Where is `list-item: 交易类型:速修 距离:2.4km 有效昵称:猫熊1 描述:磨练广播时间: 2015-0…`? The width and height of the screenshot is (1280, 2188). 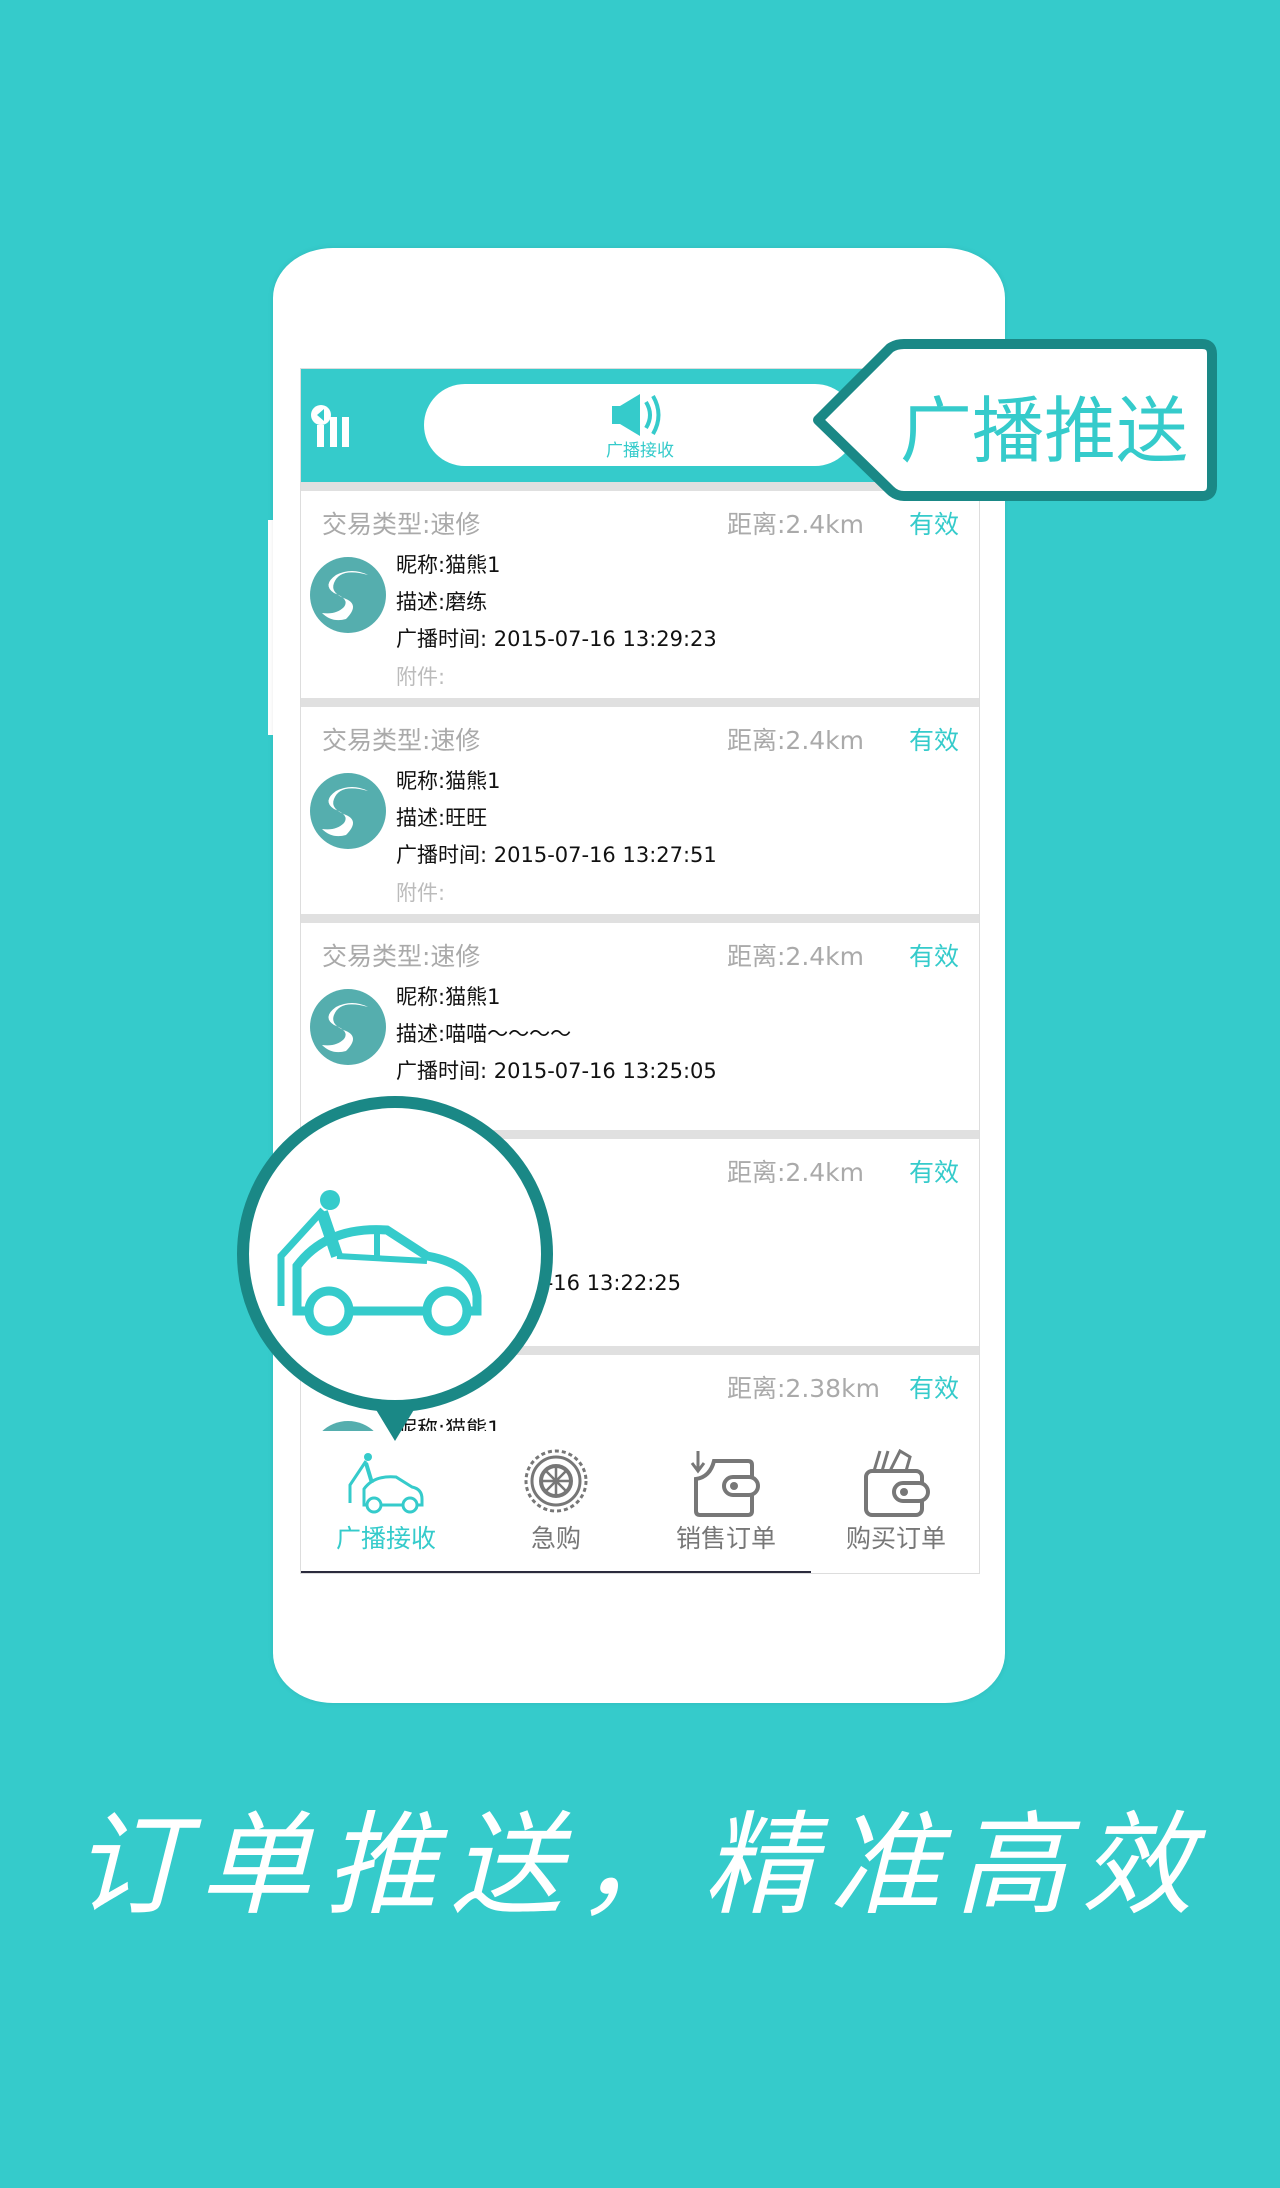
list-item: 交易类型:速修 距离:2.4km 有效昵称:猫熊1 描述:磨练广播时间: 2015-0… is located at coordinates (640, 590).